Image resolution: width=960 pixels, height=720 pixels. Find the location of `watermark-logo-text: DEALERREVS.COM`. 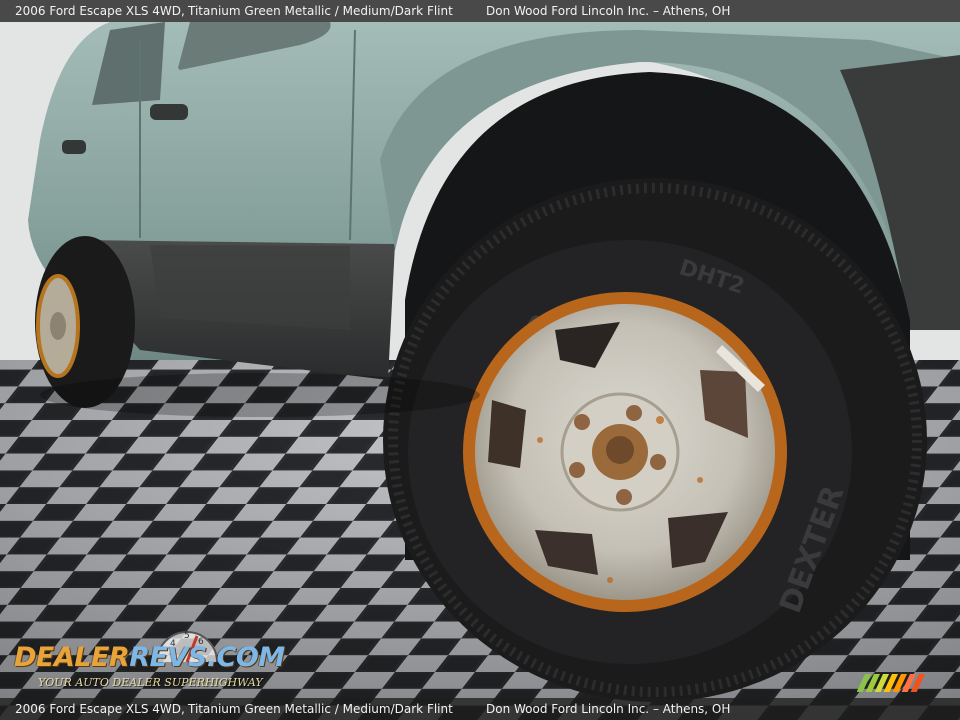

watermark-logo-text: DEALERREVS.COM is located at coordinates (149, 657).